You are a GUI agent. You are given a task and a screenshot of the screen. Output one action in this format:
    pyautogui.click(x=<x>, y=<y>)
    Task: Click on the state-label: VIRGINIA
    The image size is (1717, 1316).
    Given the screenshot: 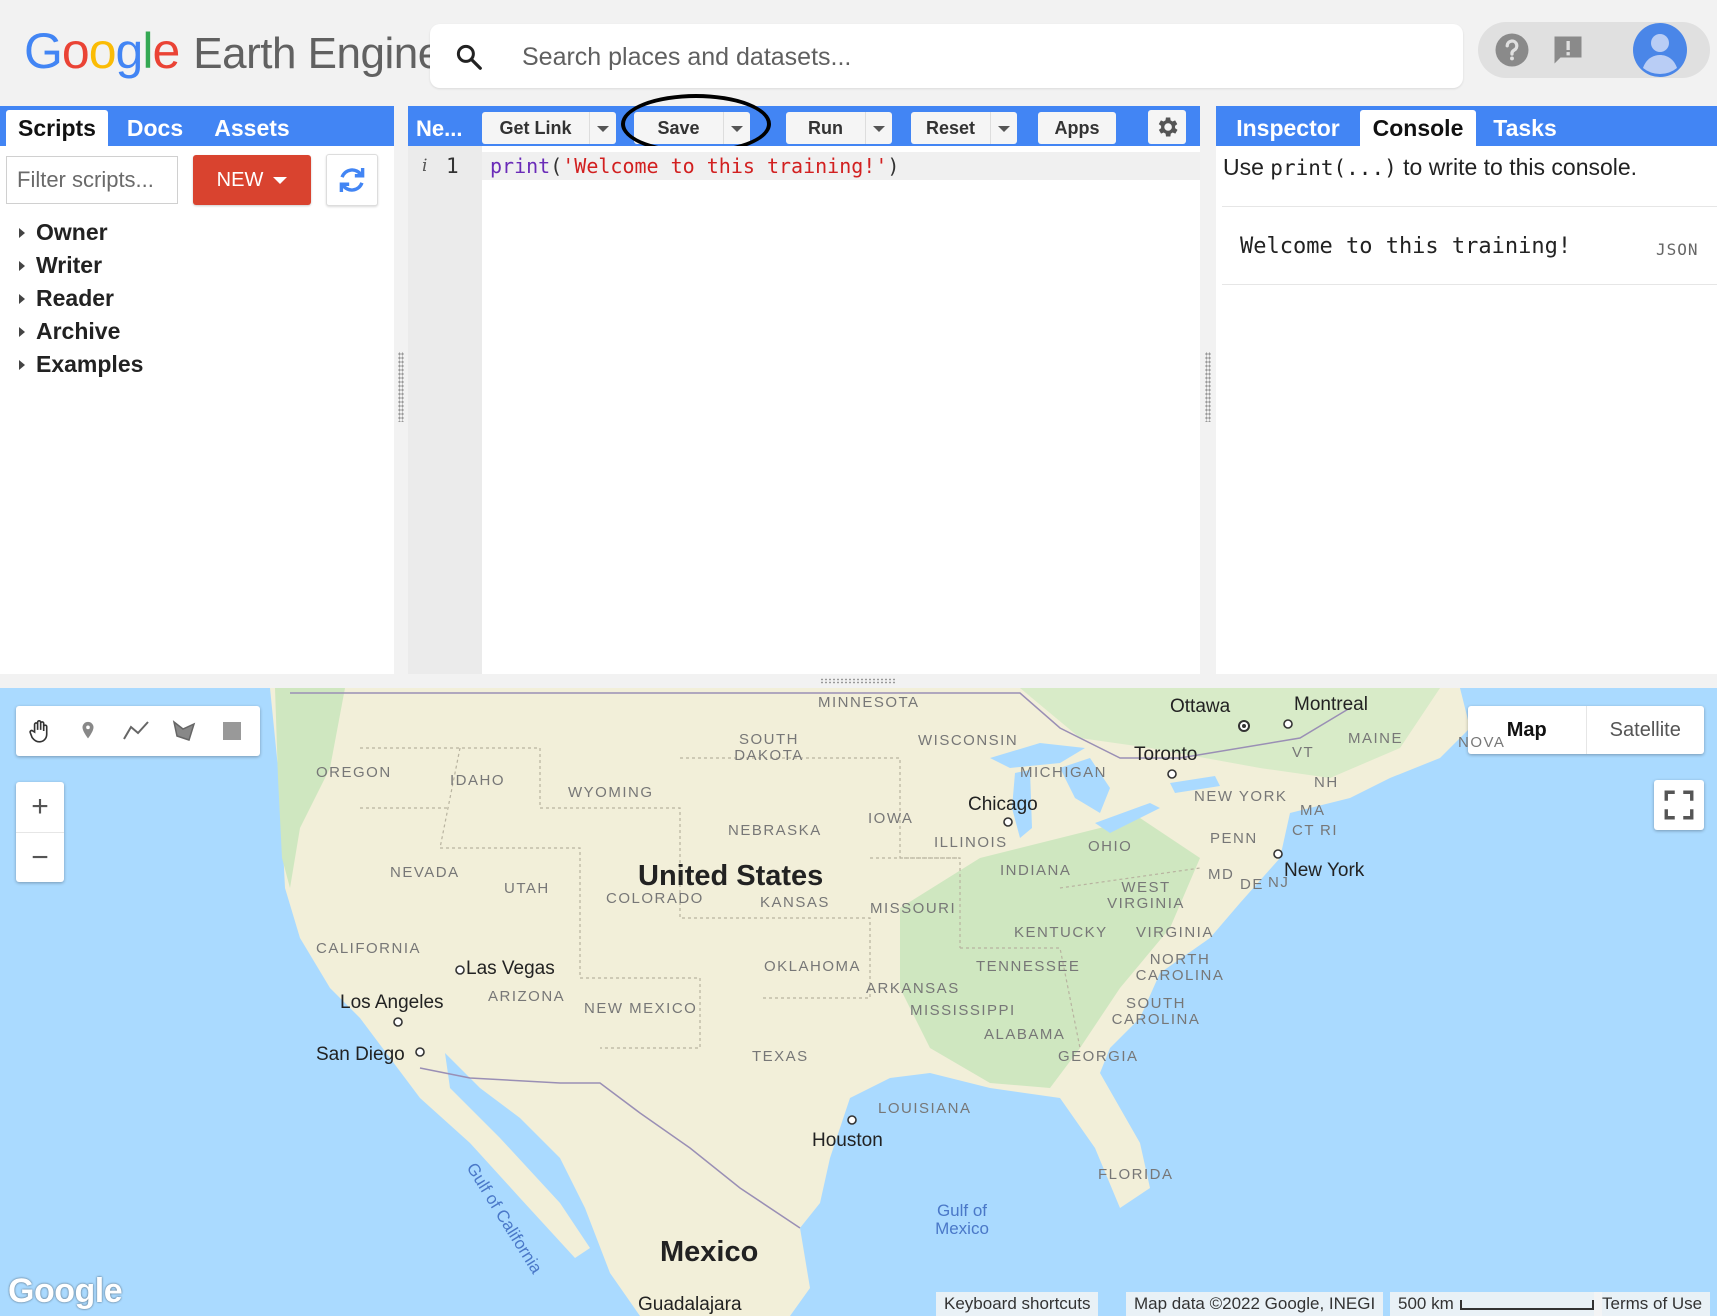 What is the action you would take?
    pyautogui.click(x=1175, y=932)
    